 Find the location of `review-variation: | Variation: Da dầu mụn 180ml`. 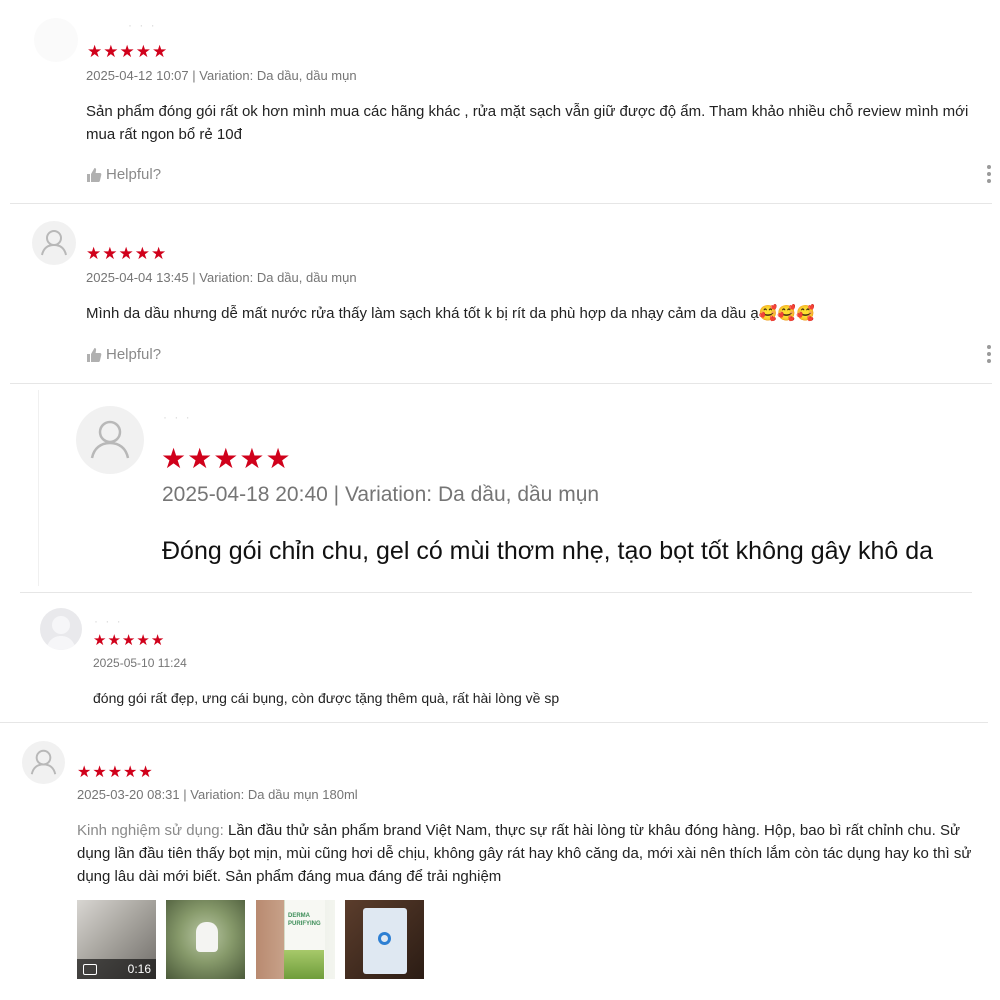

review-variation: | Variation: Da dầu mụn 180ml is located at coordinates (270, 794).